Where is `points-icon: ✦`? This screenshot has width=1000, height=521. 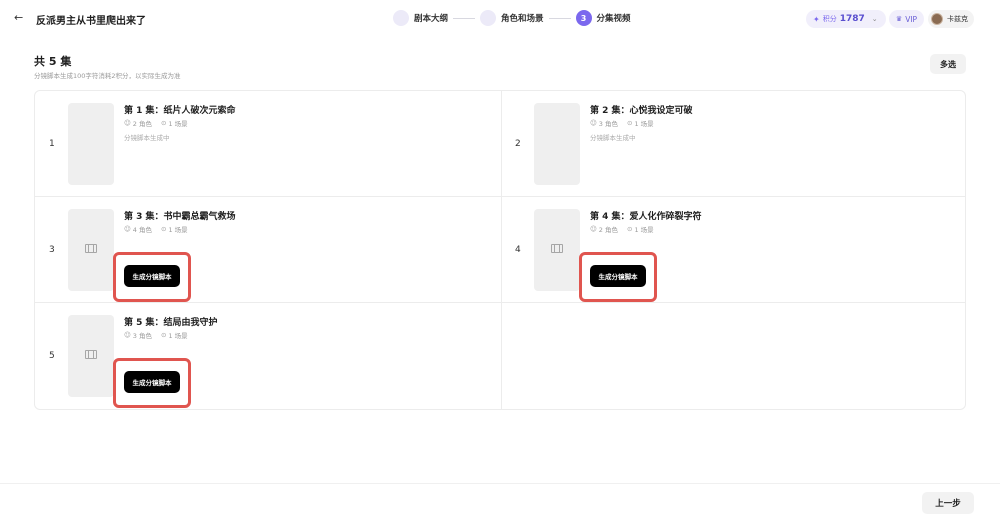 points-icon: ✦ is located at coordinates (816, 19).